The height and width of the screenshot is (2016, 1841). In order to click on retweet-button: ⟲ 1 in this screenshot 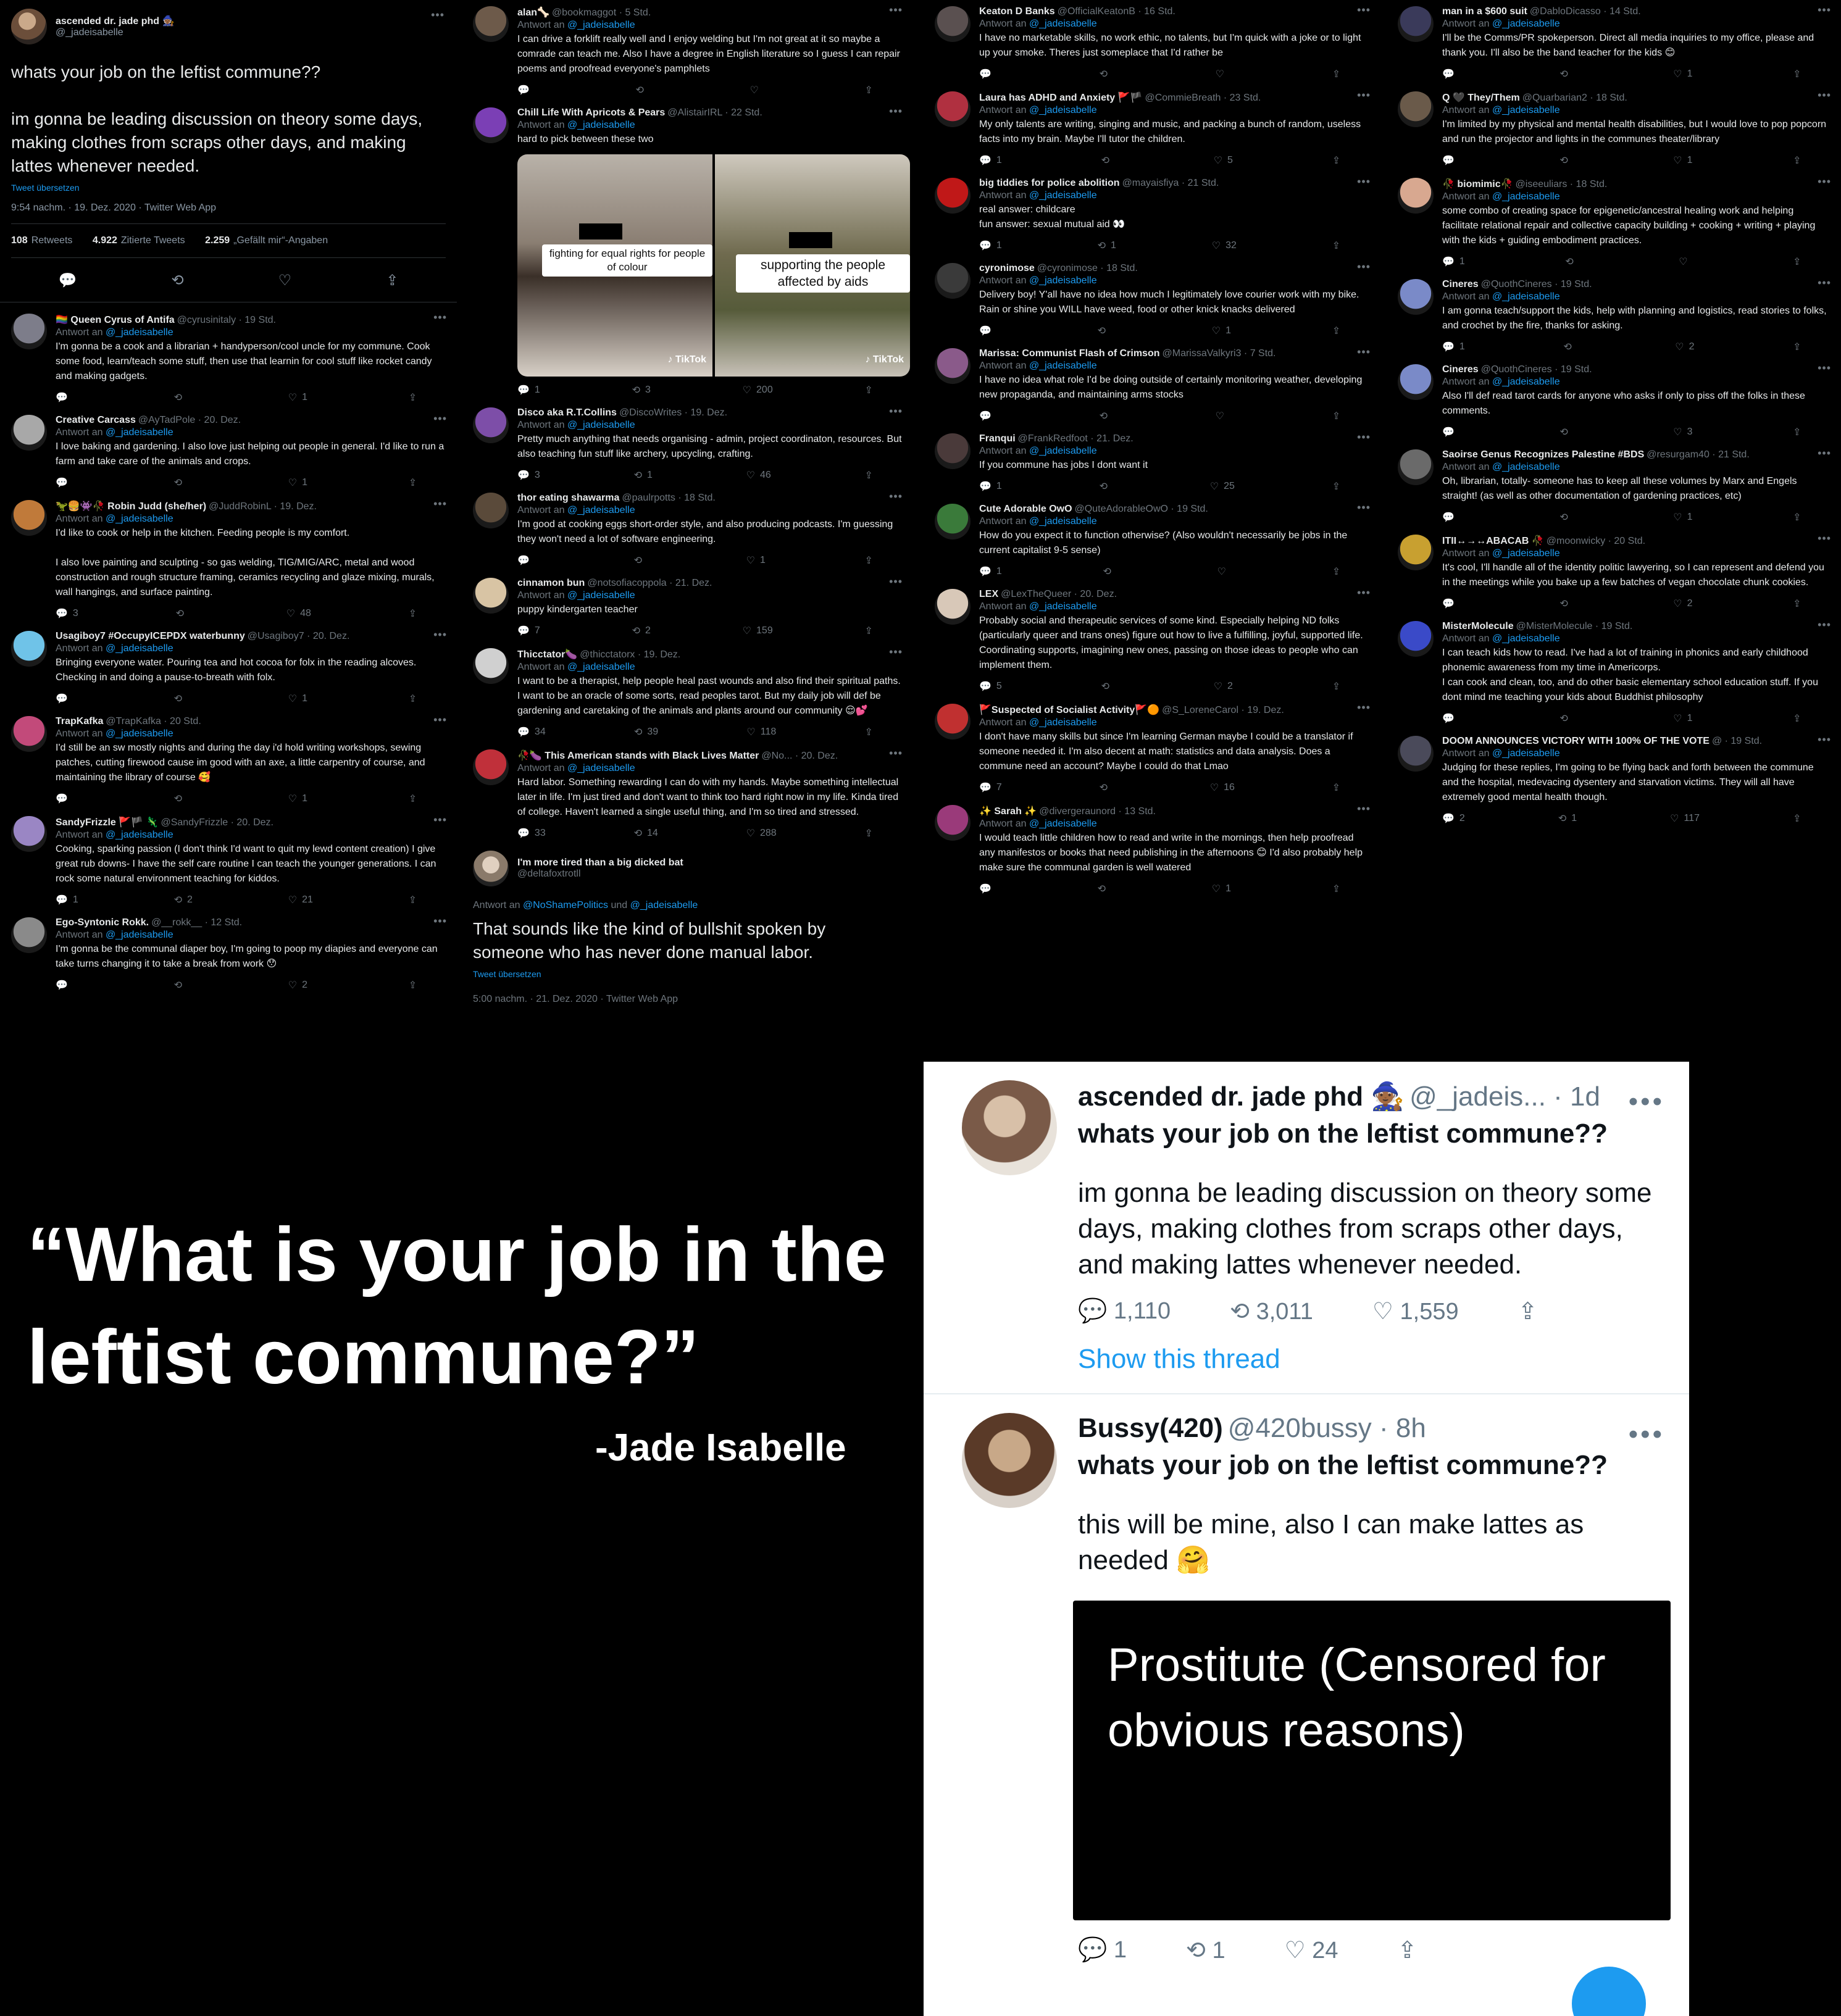, I will do `click(1568, 818)`.